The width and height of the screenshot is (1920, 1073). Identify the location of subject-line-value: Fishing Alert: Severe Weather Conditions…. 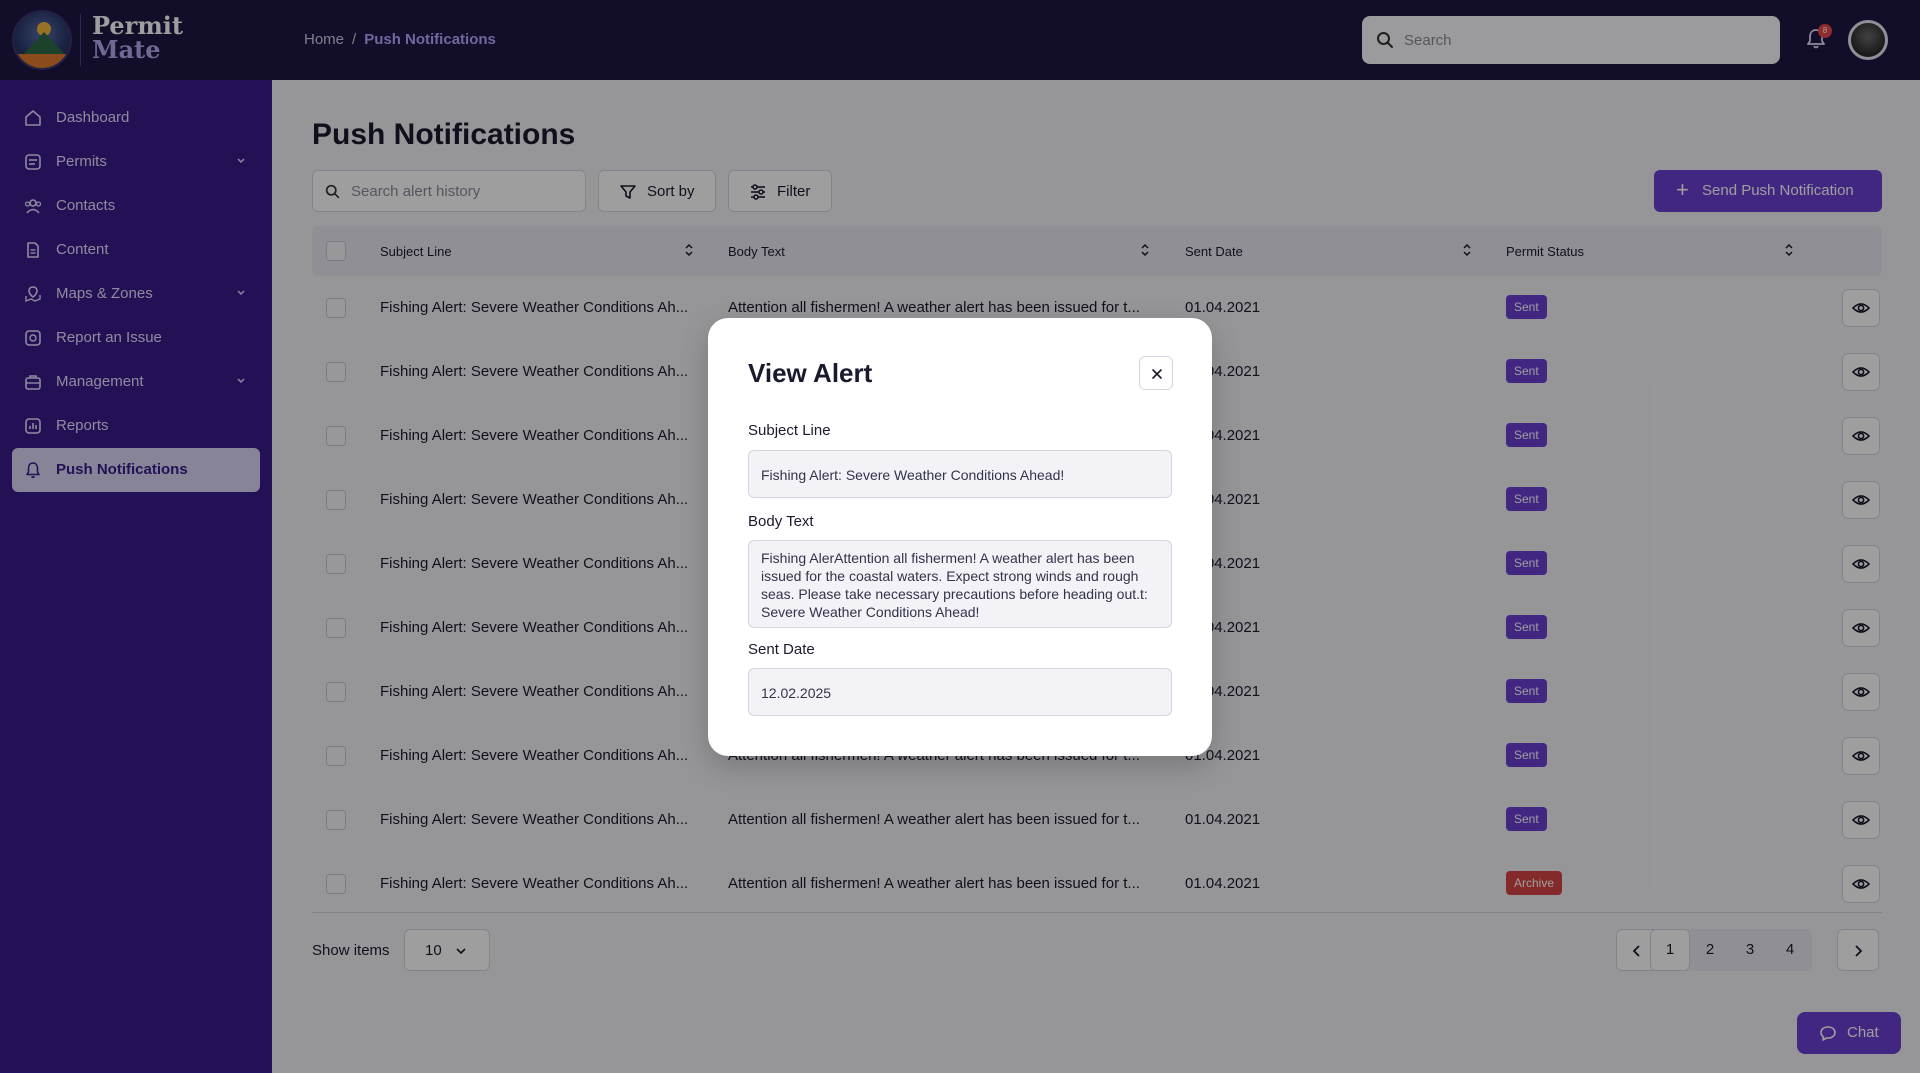
(913, 475).